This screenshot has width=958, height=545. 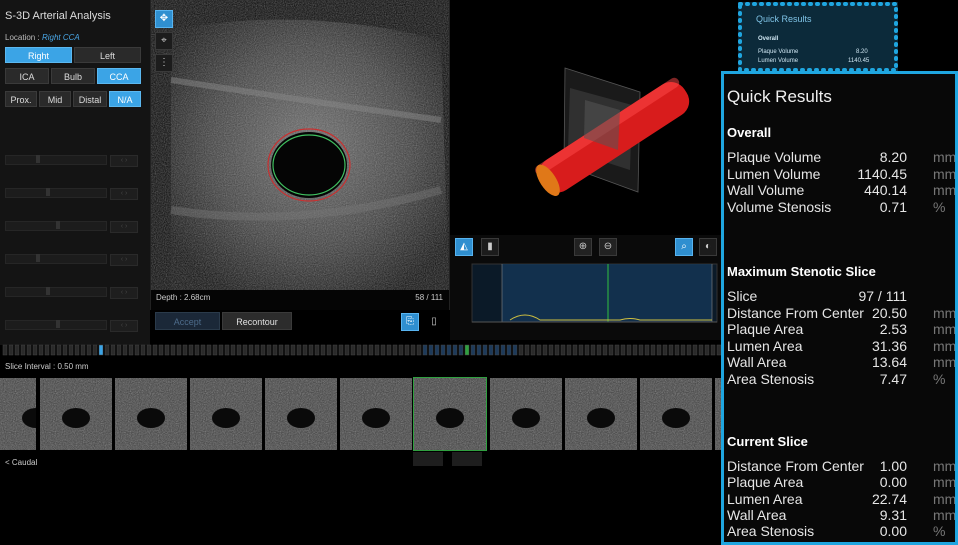 What do you see at coordinates (587, 117) in the screenshot?
I see `vessel-3d-view: ⊕` at bounding box center [587, 117].